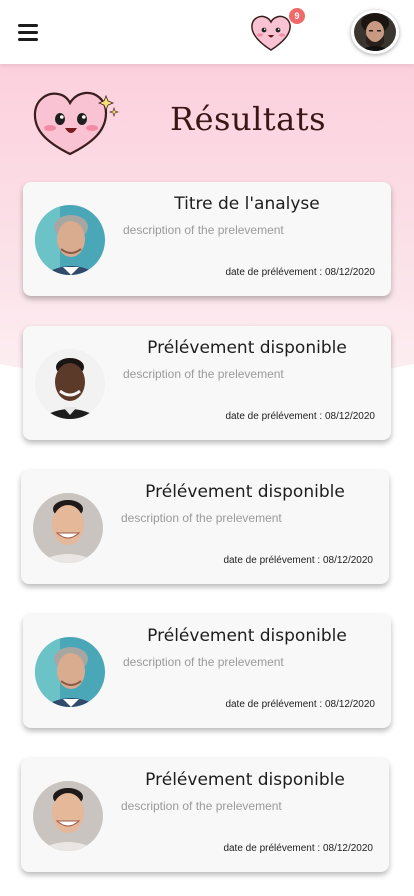  I want to click on card-title: Titre de l'analyse, so click(247, 204).